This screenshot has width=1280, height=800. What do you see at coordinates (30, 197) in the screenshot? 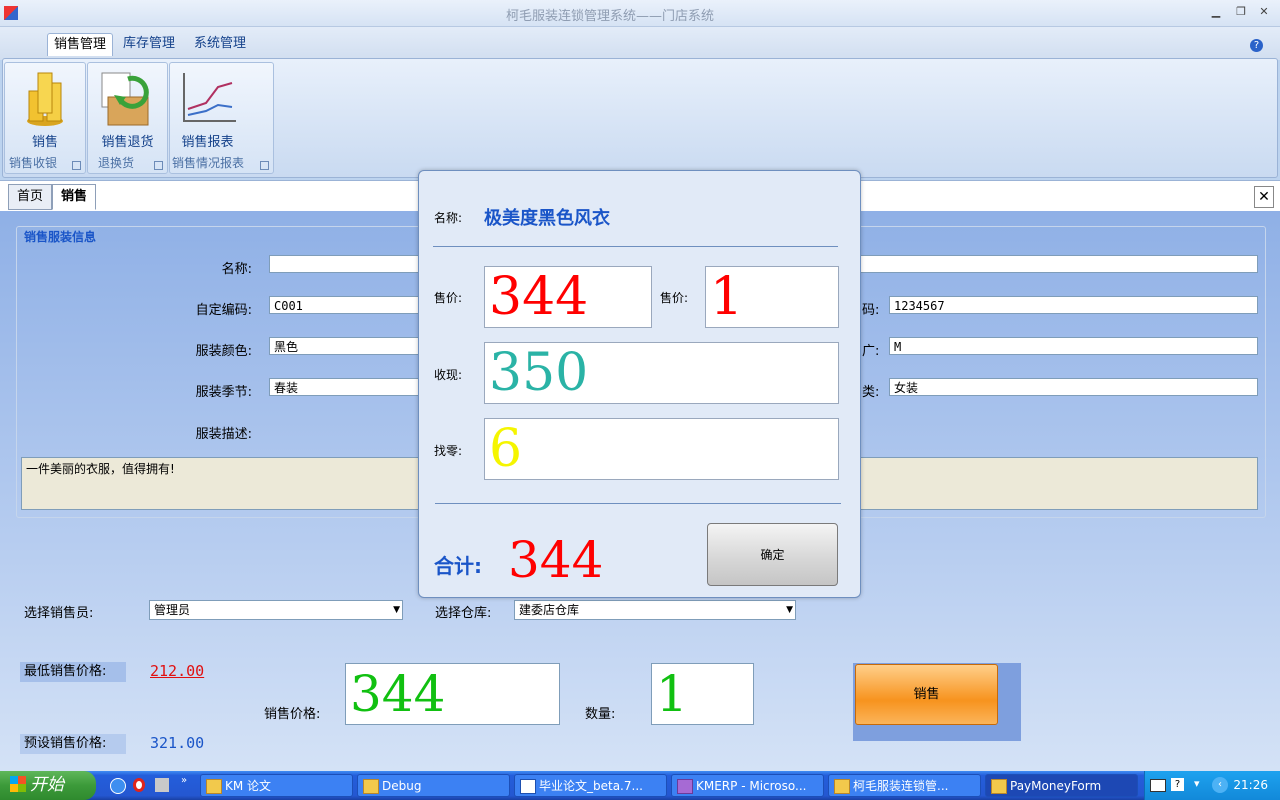
I see `doc-tab-home: 首页` at bounding box center [30, 197].